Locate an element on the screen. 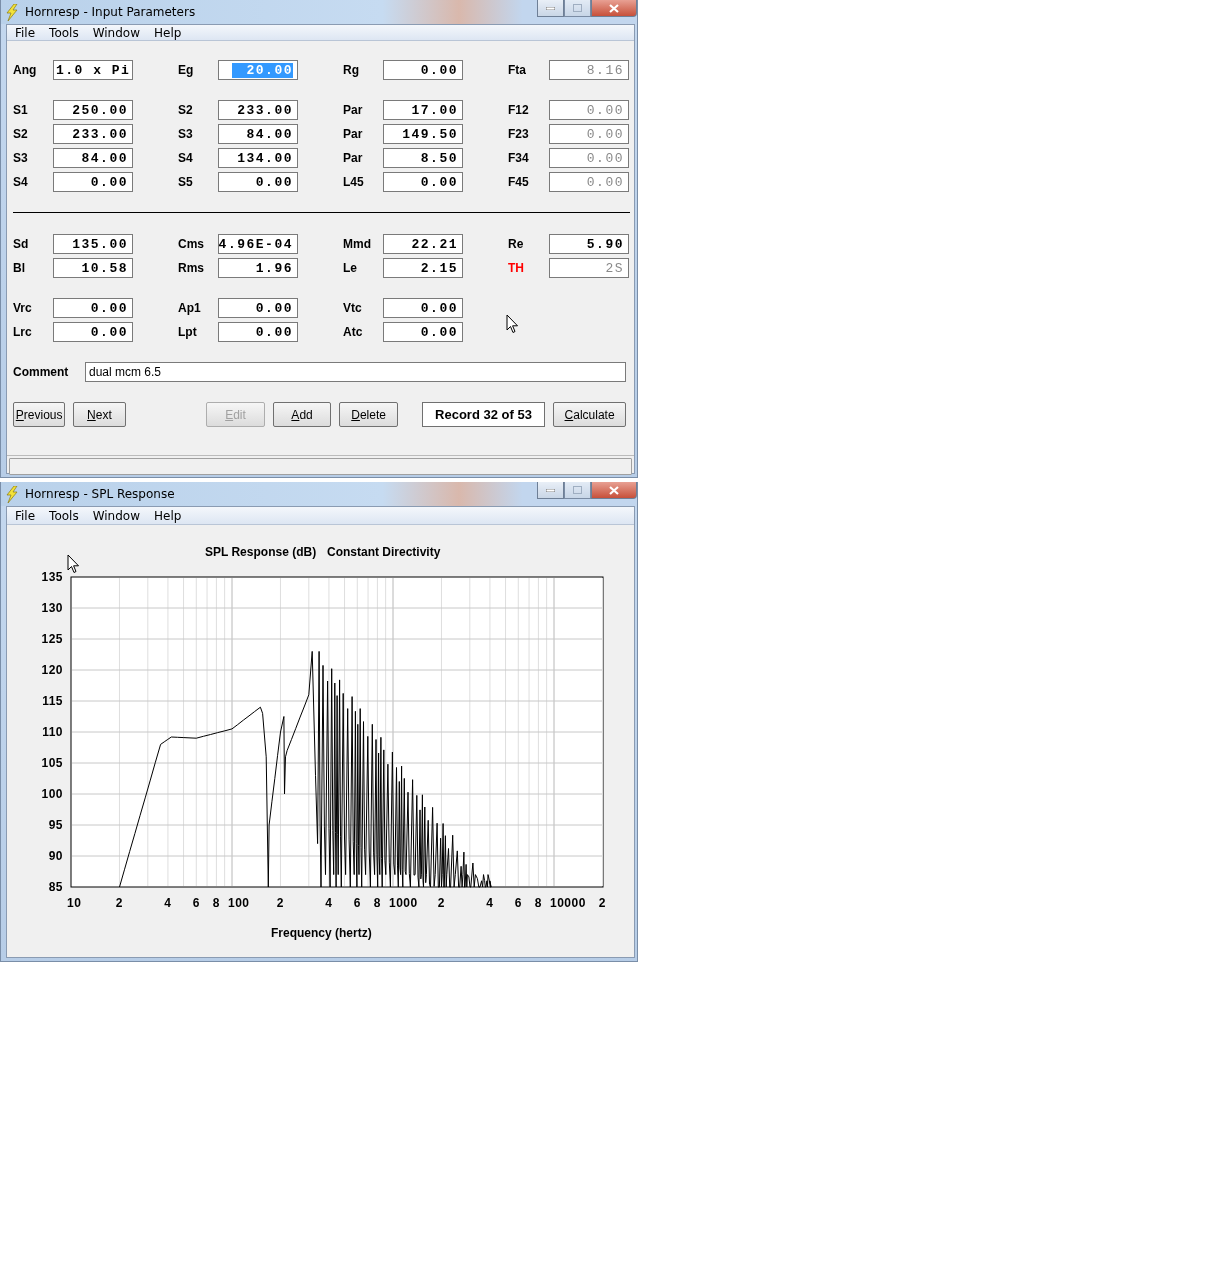 The height and width of the screenshot is (1262, 1216). y-tick-label: 135 is located at coordinates (52, 577).